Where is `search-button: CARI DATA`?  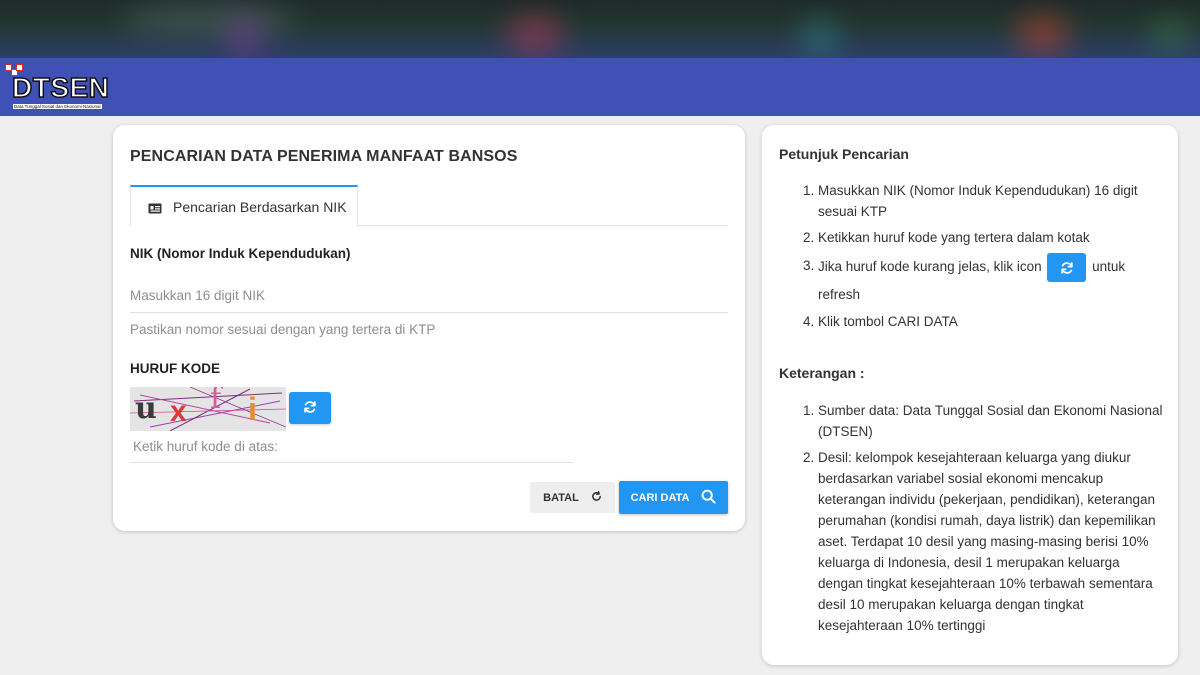 search-button: CARI DATA is located at coordinates (673, 497).